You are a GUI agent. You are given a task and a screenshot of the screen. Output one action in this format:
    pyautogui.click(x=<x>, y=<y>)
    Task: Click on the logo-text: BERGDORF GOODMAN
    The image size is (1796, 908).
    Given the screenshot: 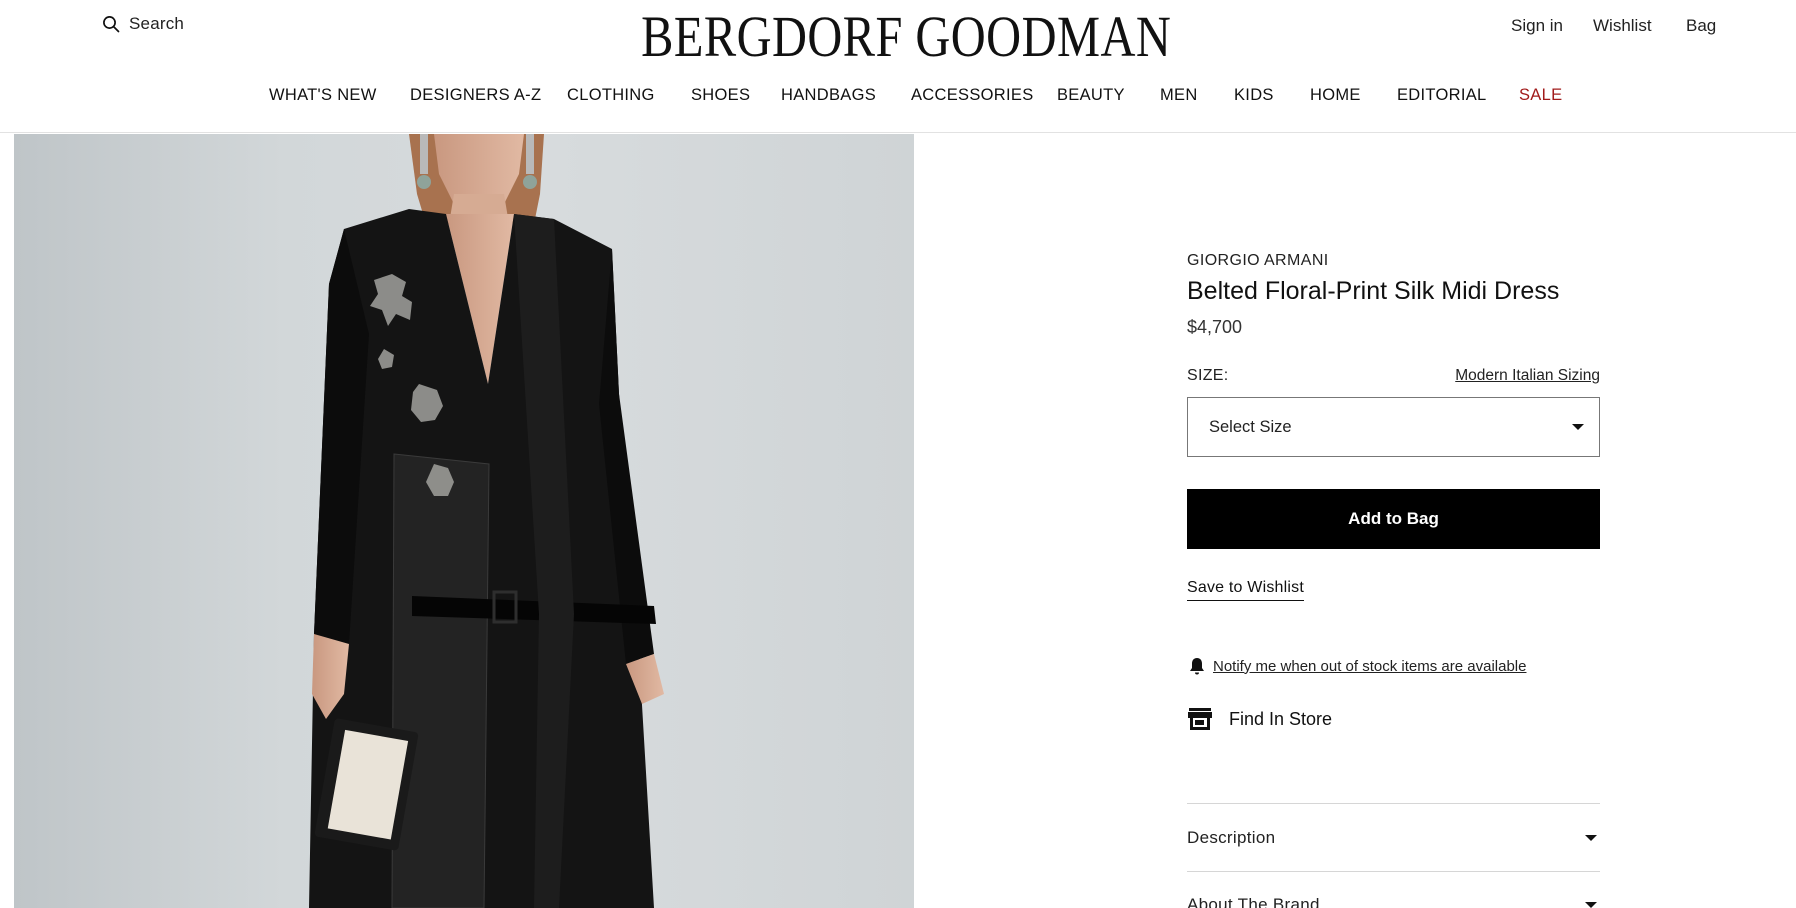 What is the action you would take?
    pyautogui.click(x=906, y=36)
    